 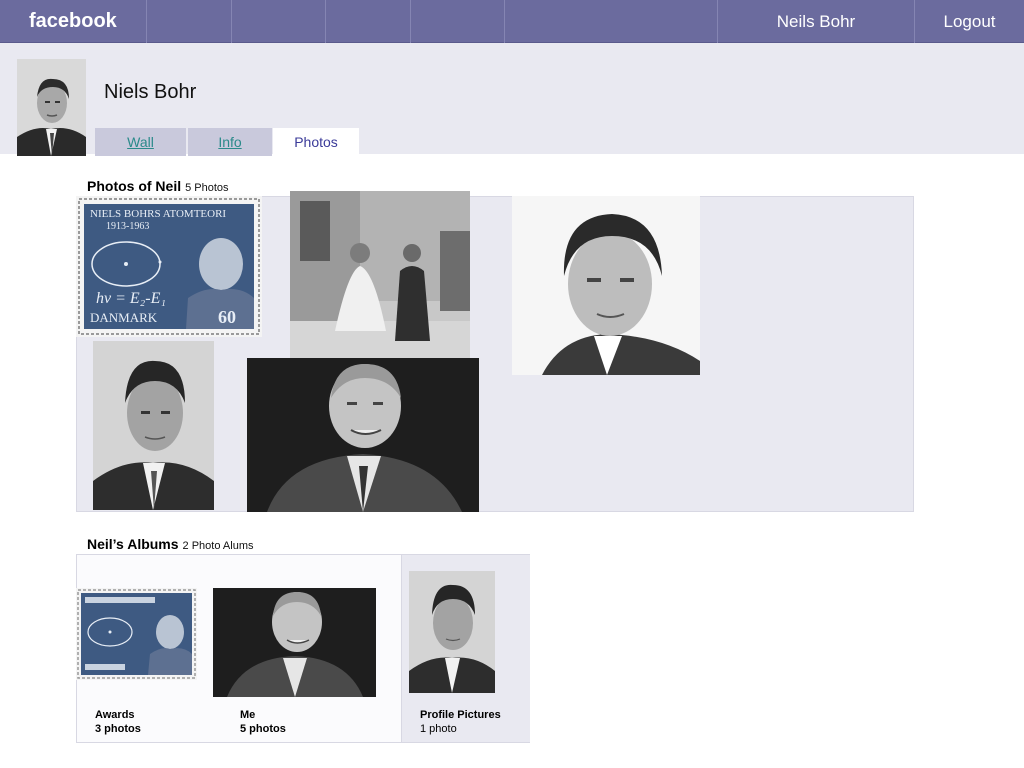 I want to click on facebook-logo: facebook, so click(x=73, y=21).